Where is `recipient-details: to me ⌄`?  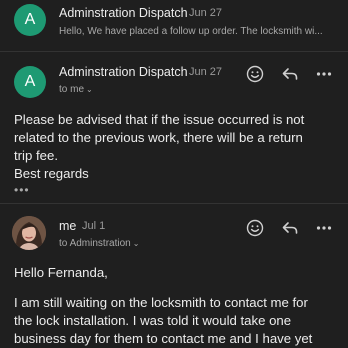 recipient-details: to me ⌄ is located at coordinates (76, 89).